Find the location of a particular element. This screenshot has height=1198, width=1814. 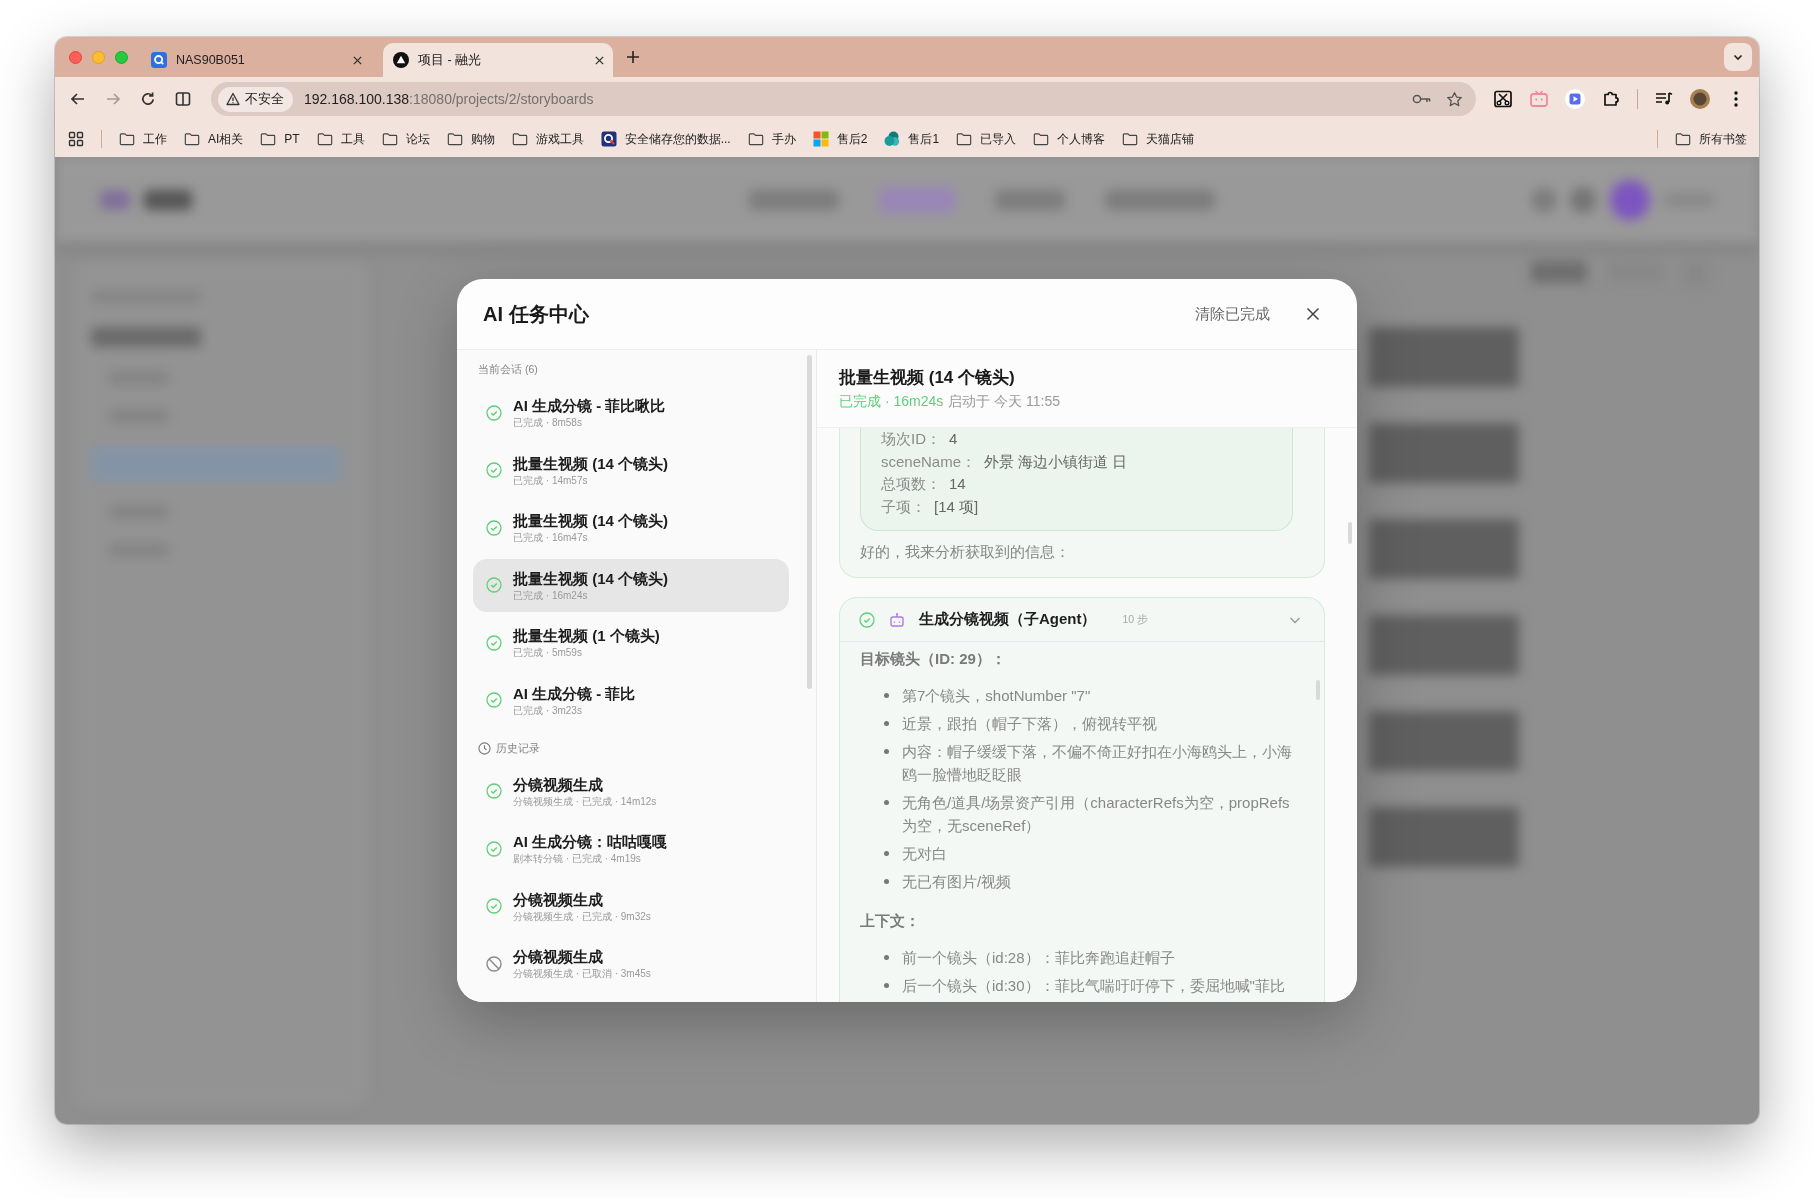

bookmark-item: 工具 is located at coordinates (340, 139).